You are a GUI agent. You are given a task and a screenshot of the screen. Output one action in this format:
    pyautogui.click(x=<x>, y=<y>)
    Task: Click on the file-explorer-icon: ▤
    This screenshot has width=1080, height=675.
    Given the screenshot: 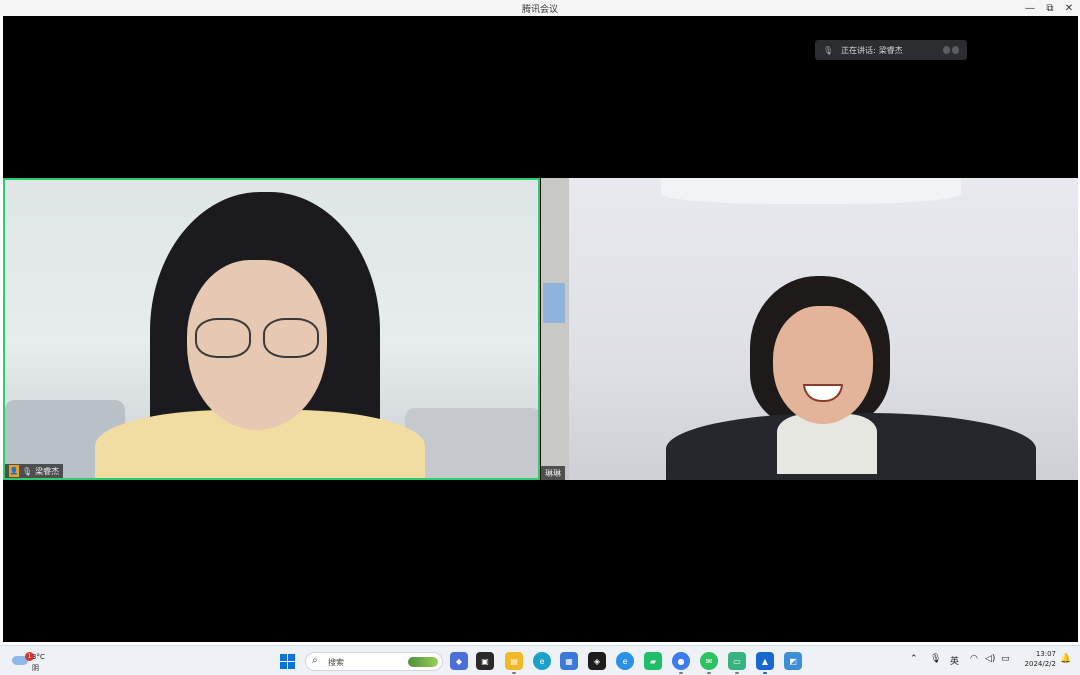 What is the action you would take?
    pyautogui.click(x=514, y=663)
    